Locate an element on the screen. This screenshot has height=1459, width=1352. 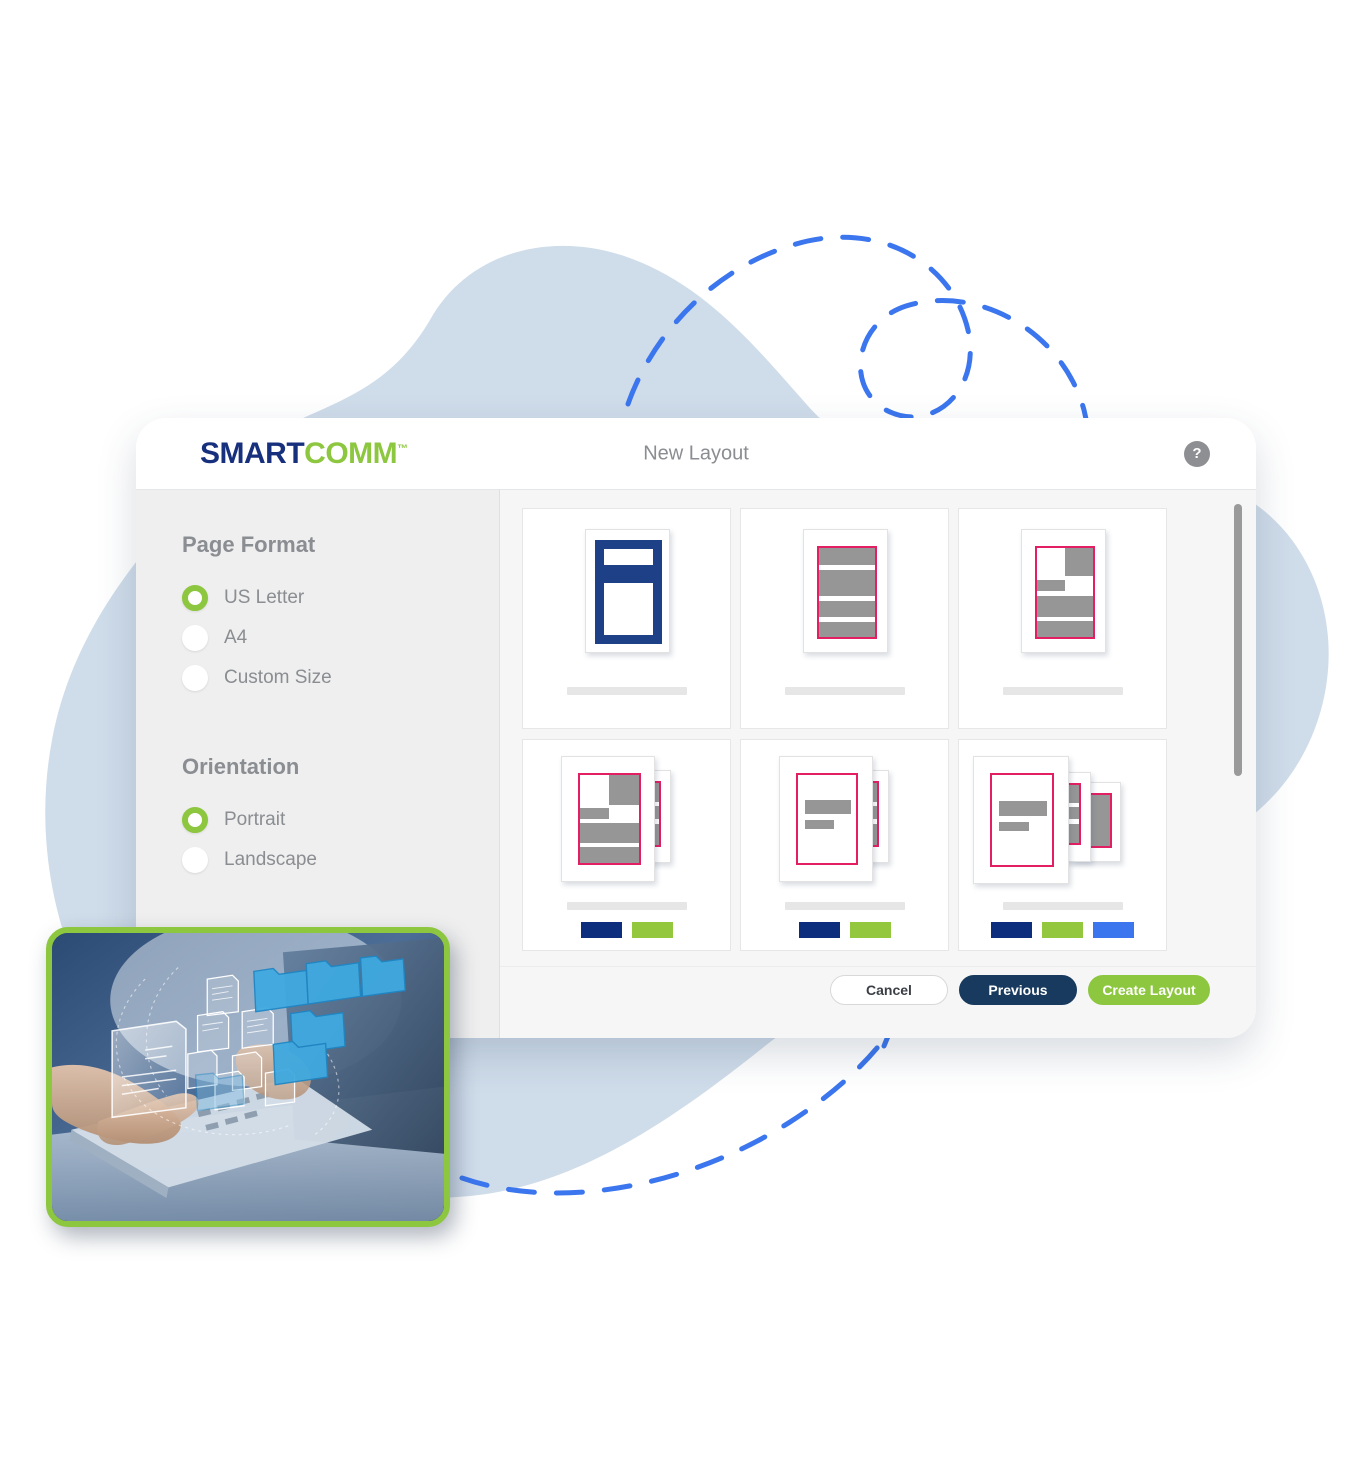
radio-label-landscape: Landscape is located at coordinates (270, 859).